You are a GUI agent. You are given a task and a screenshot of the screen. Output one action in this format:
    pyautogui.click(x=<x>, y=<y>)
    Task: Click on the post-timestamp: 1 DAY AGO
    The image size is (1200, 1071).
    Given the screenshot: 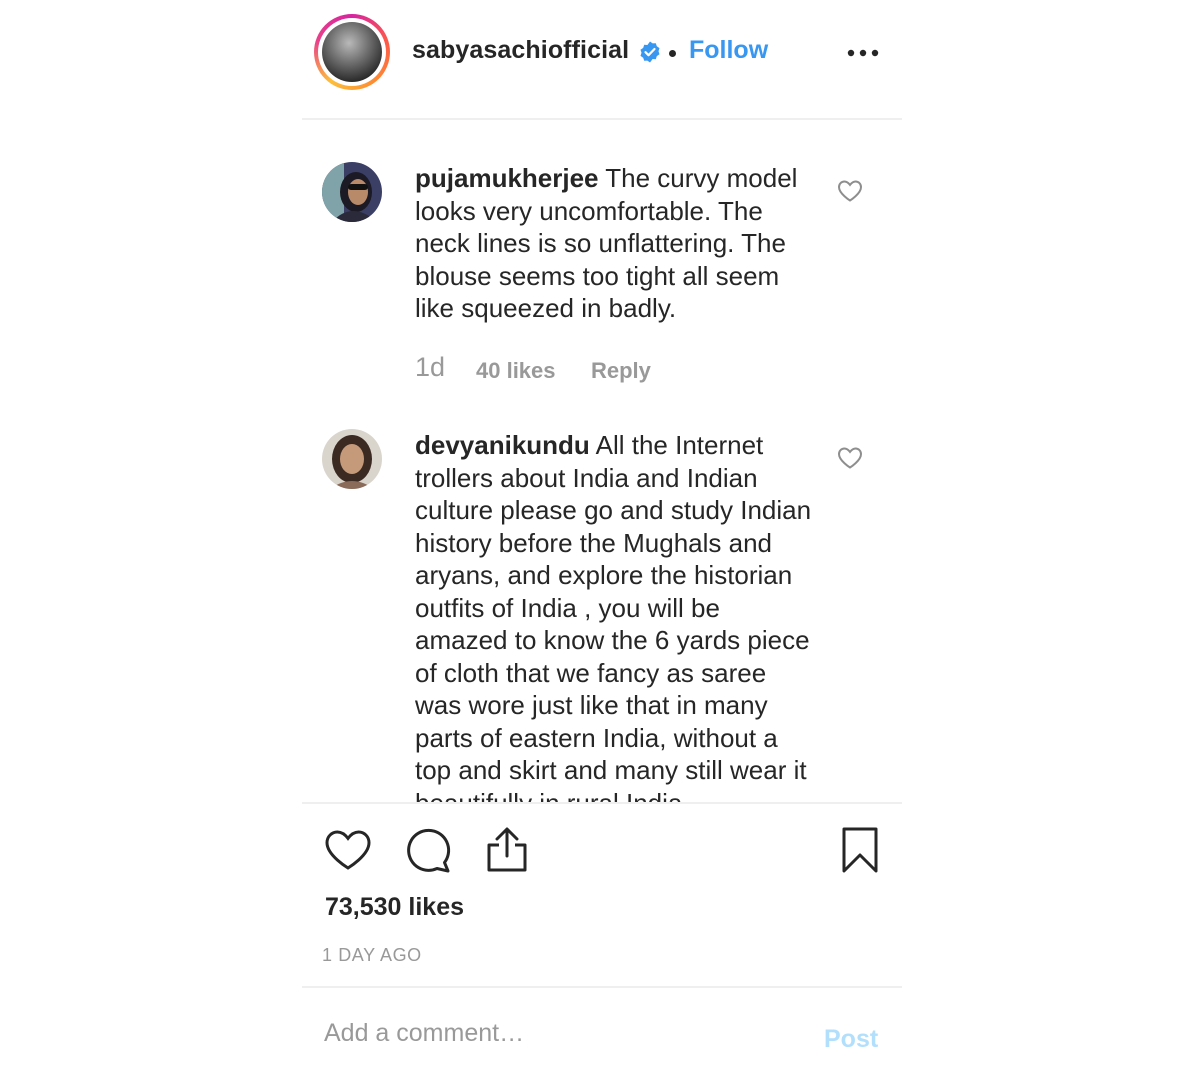 What is the action you would take?
    pyautogui.click(x=372, y=955)
    